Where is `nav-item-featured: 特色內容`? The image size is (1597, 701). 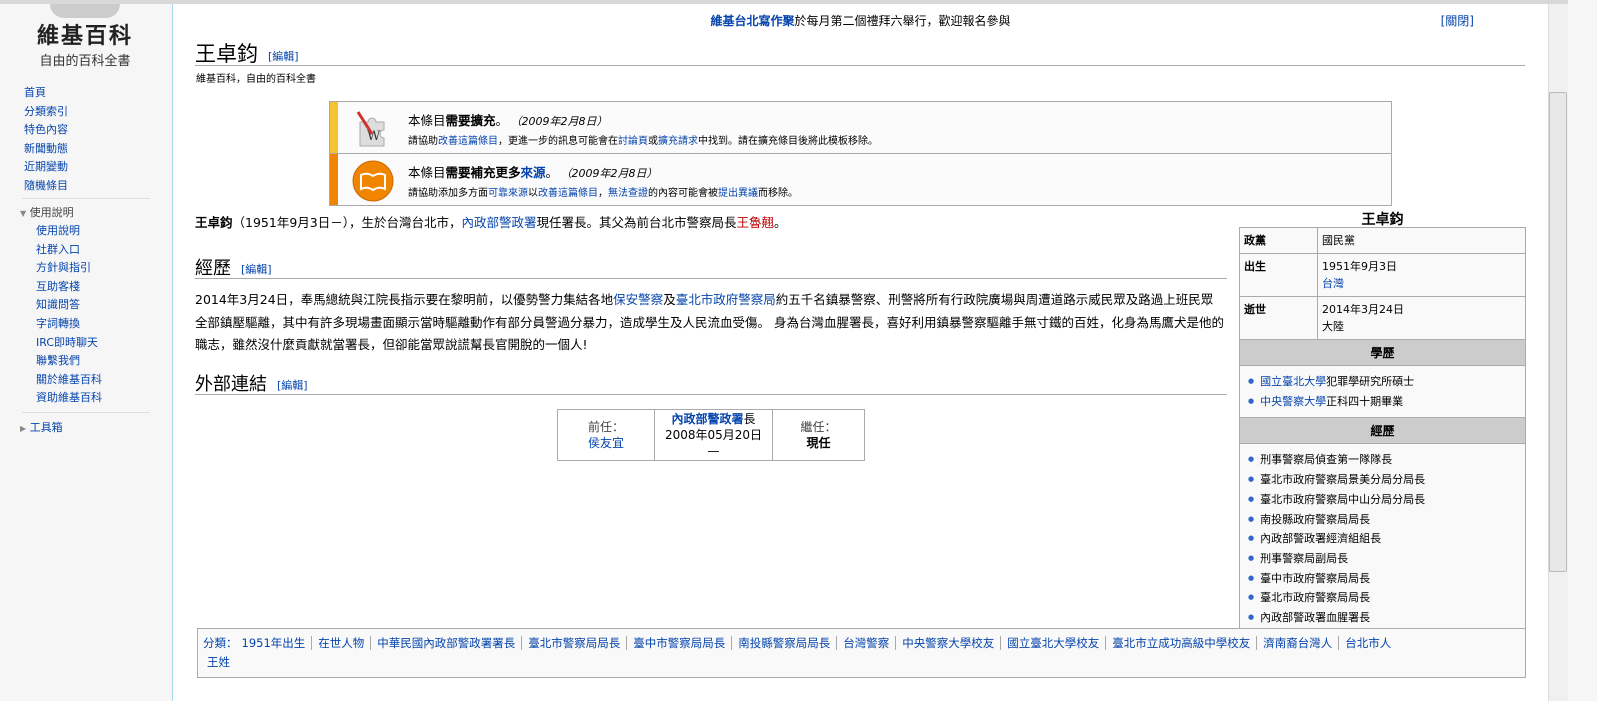
nav-item-featured: 特色內容 is located at coordinates (46, 130).